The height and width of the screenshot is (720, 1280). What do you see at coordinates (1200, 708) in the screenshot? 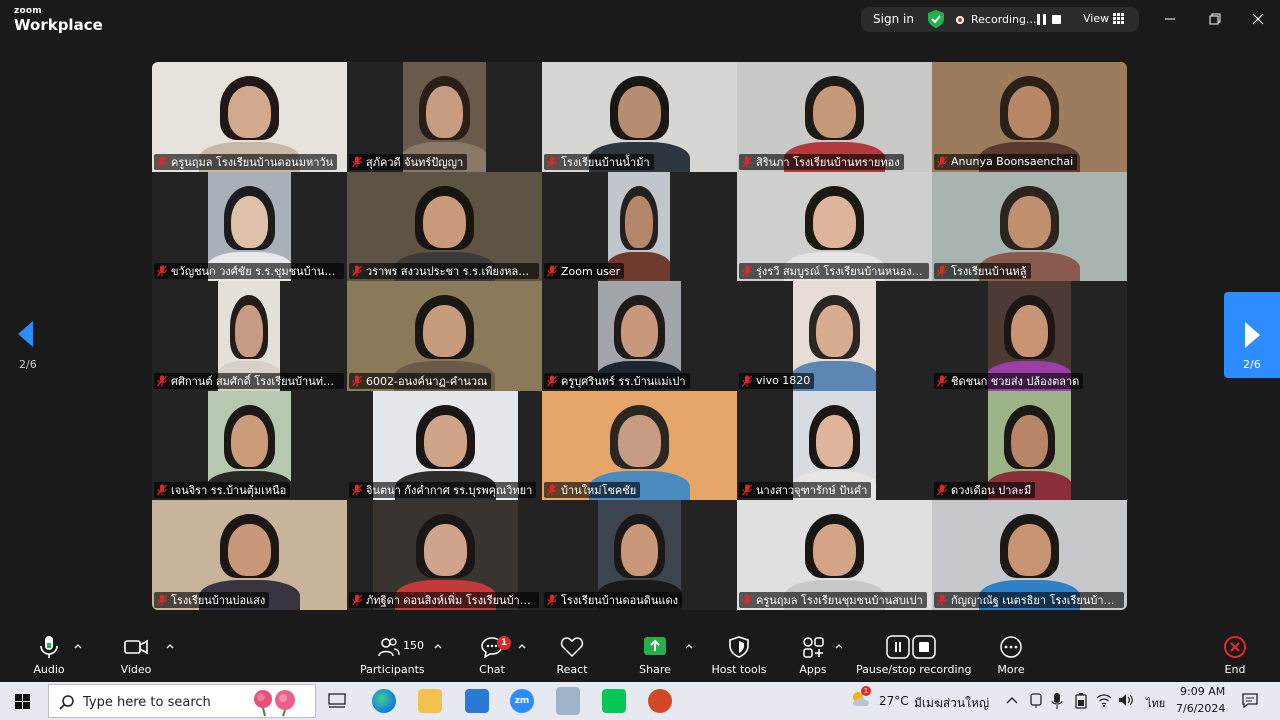
I see `clock-date: 7/6/2024` at bounding box center [1200, 708].